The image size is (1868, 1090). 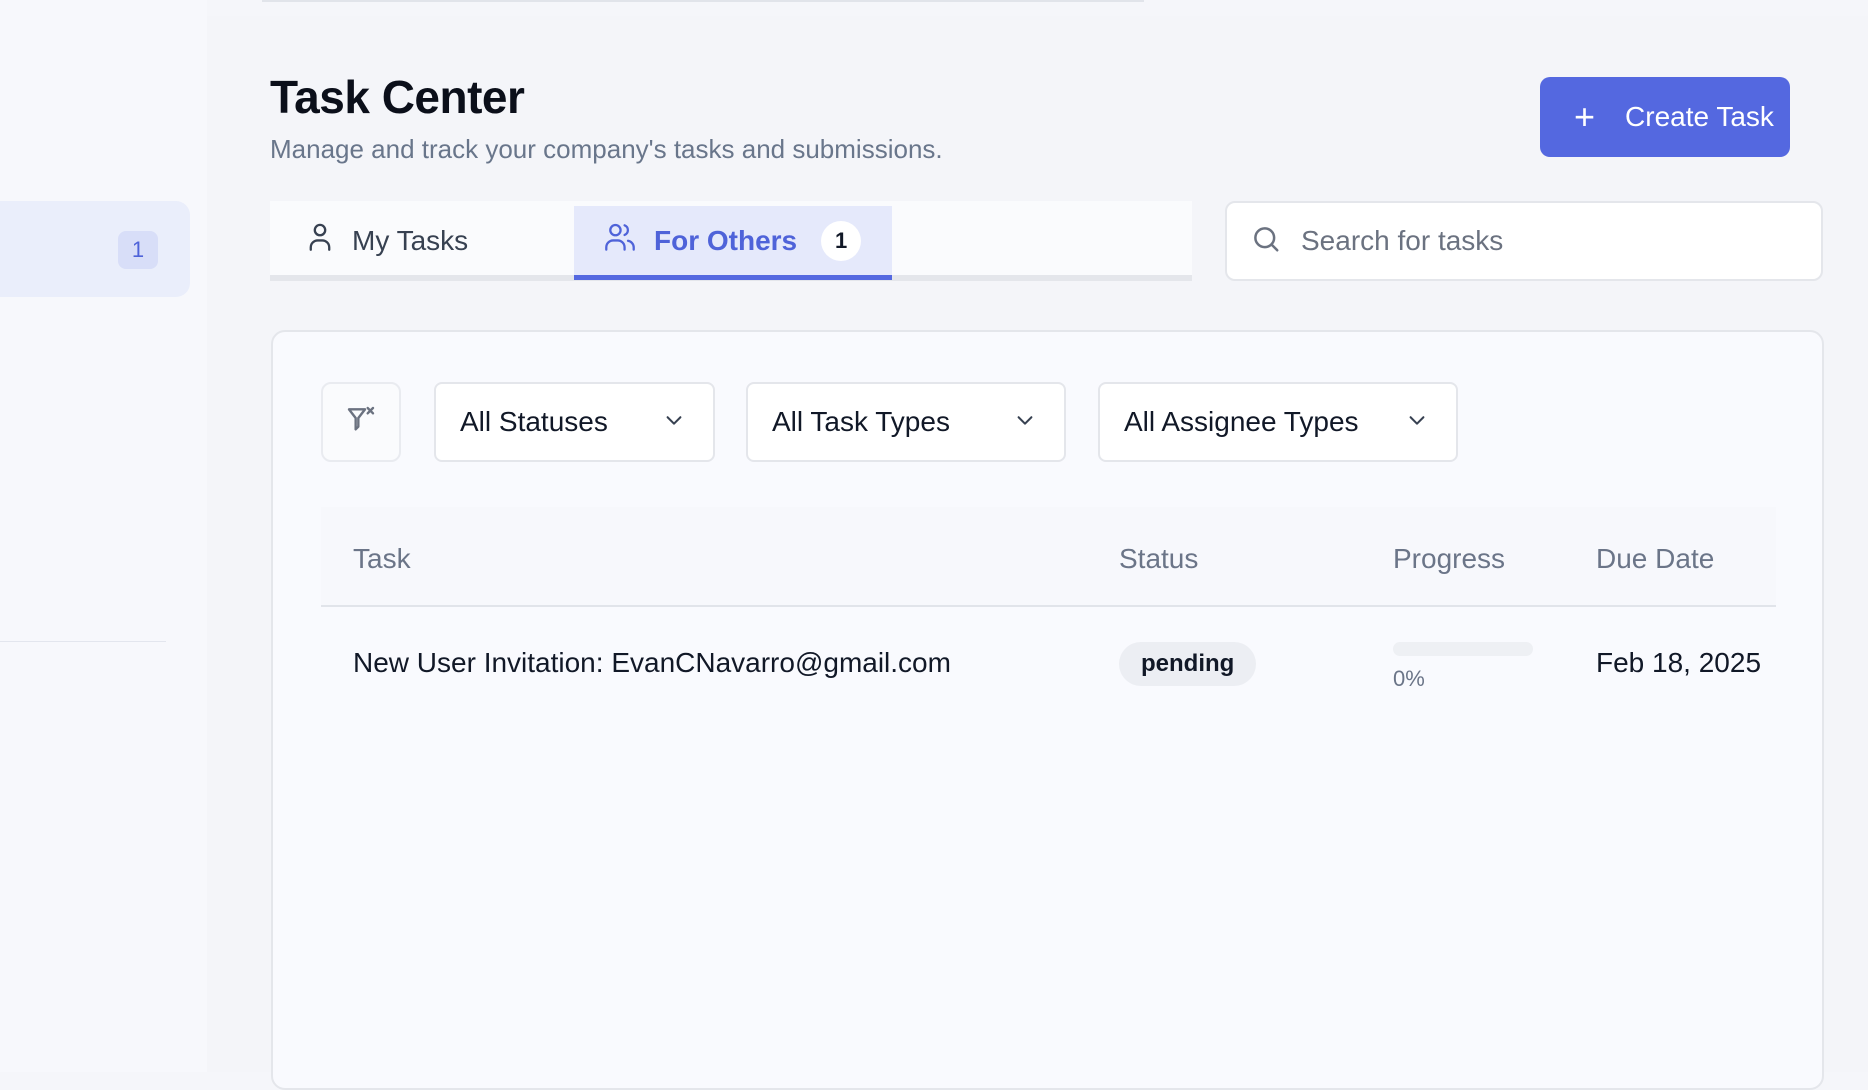 What do you see at coordinates (1158, 559) in the screenshot?
I see `column-header-status: Status` at bounding box center [1158, 559].